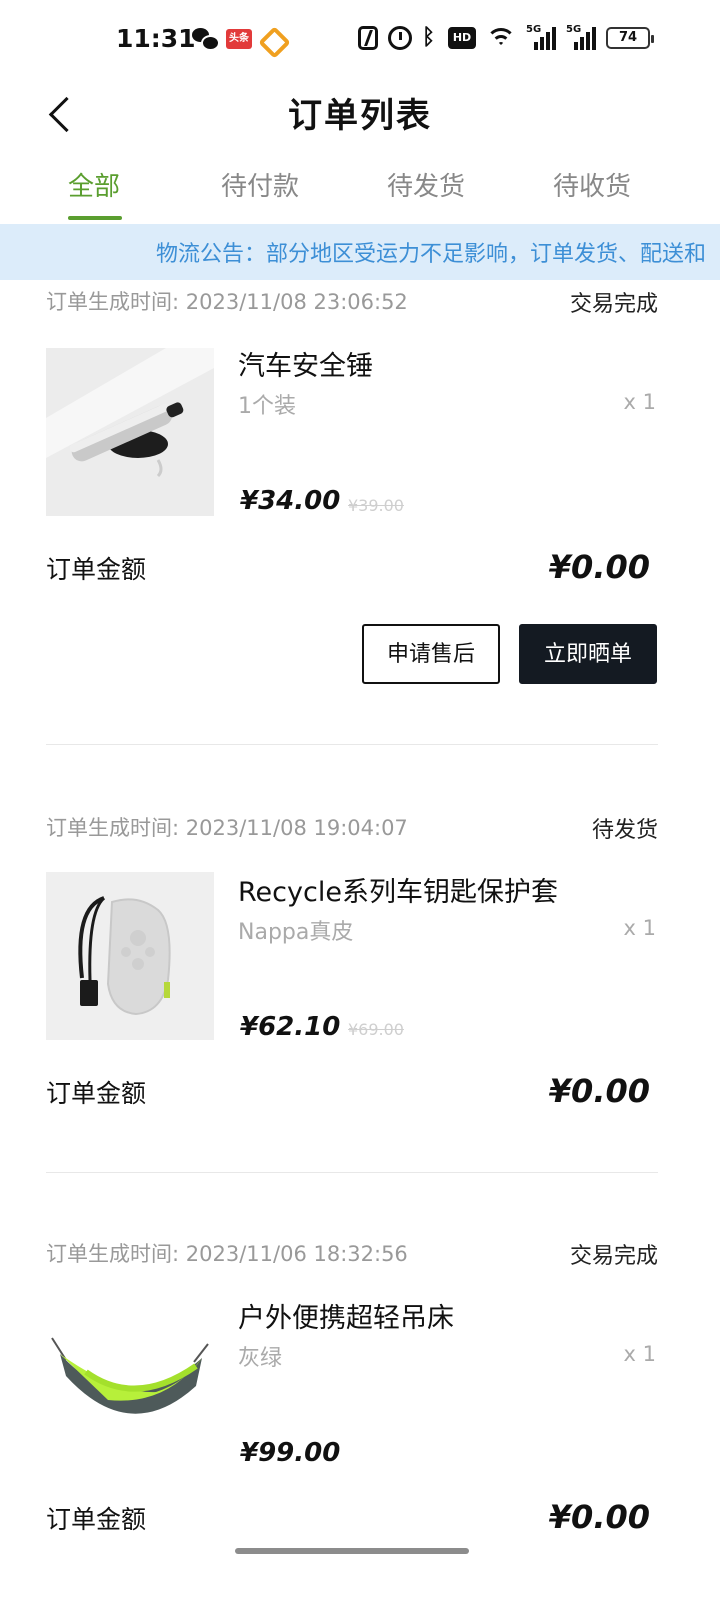 The width and height of the screenshot is (720, 1608). What do you see at coordinates (376, 505) in the screenshot?
I see `original-price: ¥39.00` at bounding box center [376, 505].